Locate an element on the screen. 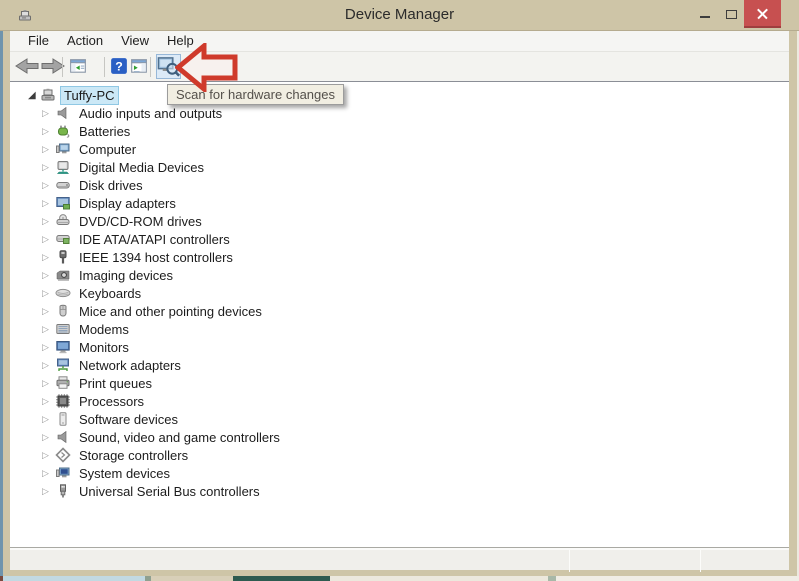 This screenshot has height=581, width=799. tree-item-label: Universal Serial Bus controllers is located at coordinates (169, 491).